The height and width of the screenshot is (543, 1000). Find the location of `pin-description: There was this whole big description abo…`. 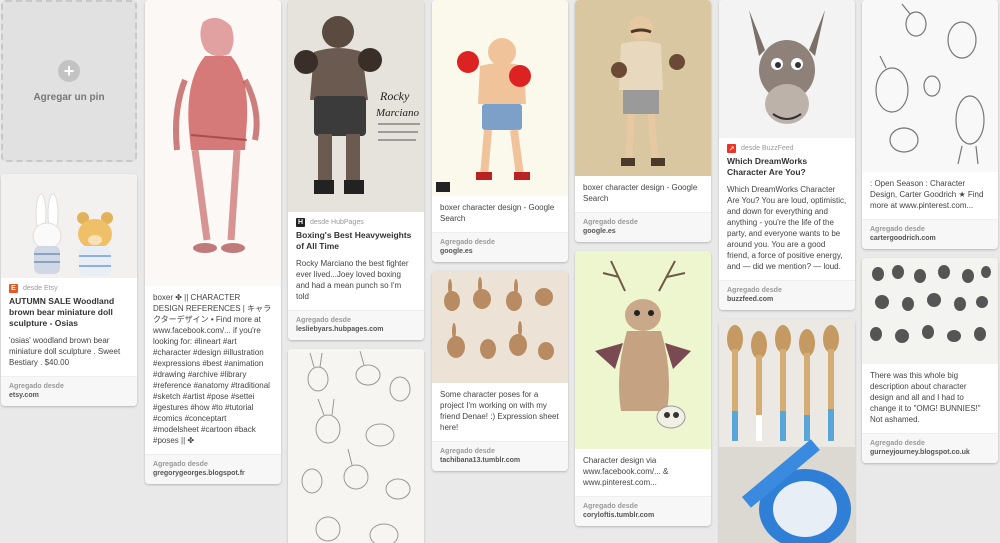

pin-description: There was this whole big description abo… is located at coordinates (930, 399).